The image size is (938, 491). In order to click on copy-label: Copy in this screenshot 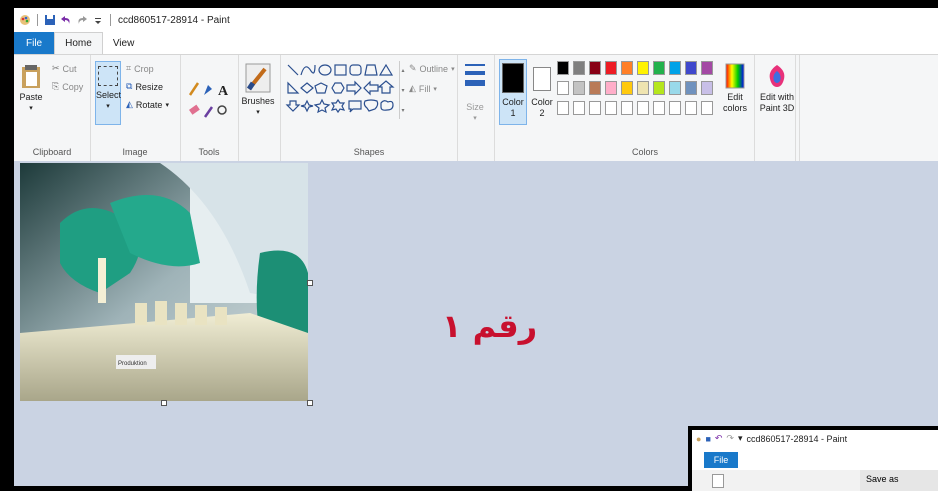, I will do `click(73, 86)`.